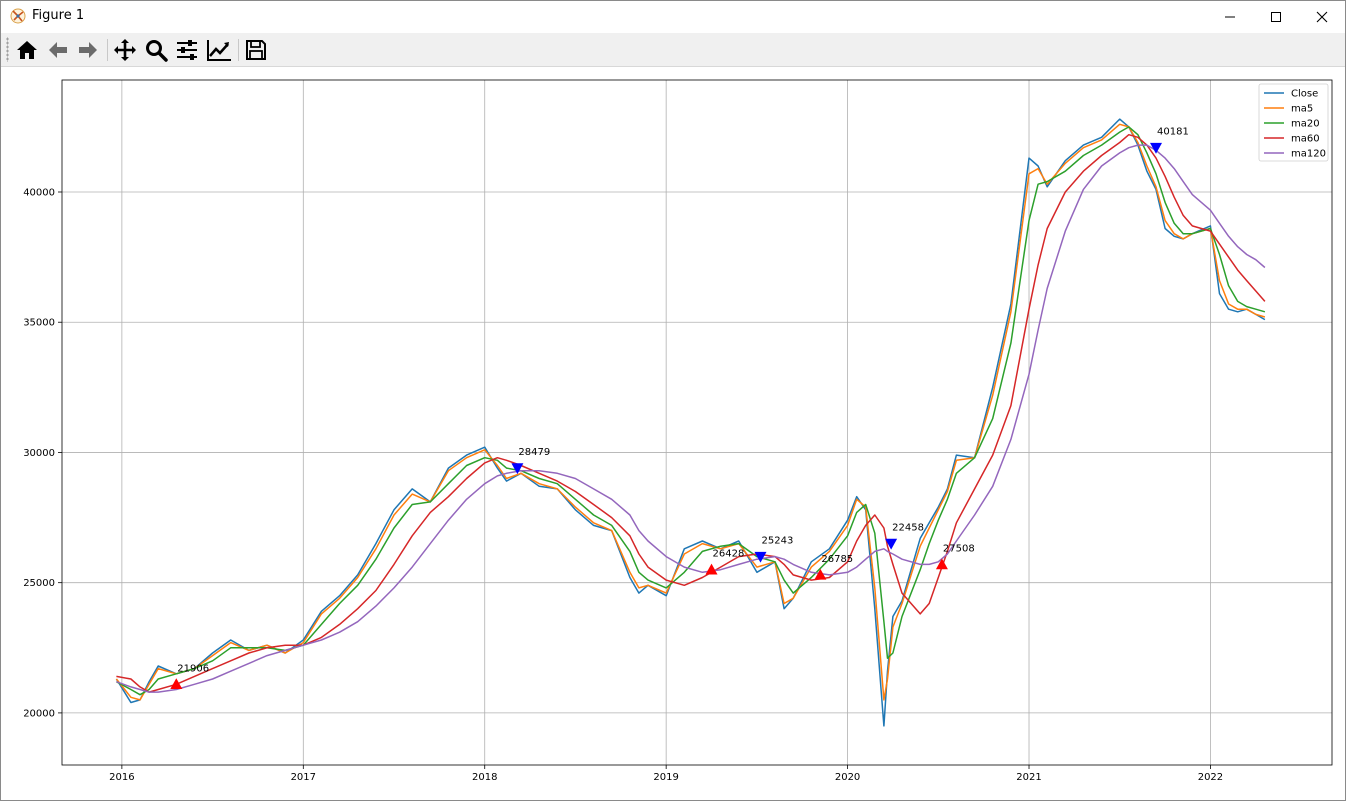  Describe the element at coordinates (837, 559) in the screenshot. I see `annotation-label: 26785` at that location.